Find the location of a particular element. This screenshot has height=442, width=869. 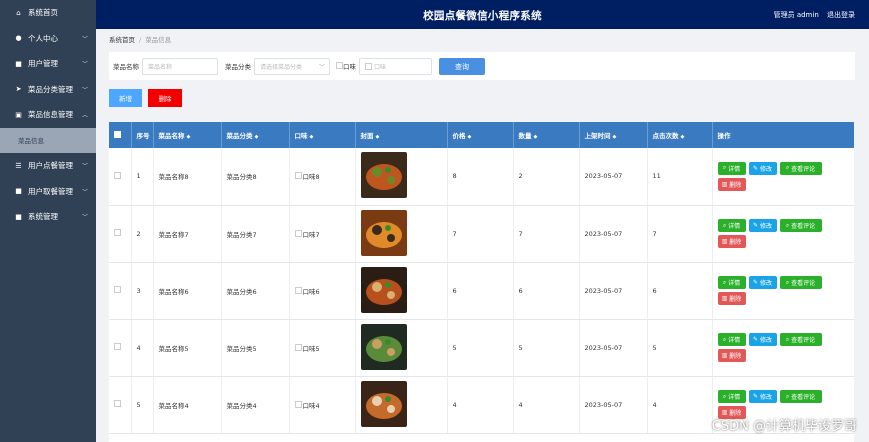

add-button: 新增 is located at coordinates (125, 98).